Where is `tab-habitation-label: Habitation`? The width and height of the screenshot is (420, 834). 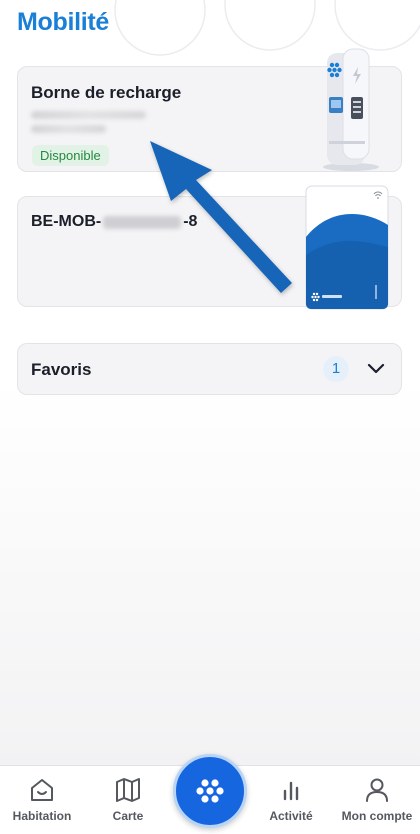 tab-habitation-label: Habitation is located at coordinates (42, 816).